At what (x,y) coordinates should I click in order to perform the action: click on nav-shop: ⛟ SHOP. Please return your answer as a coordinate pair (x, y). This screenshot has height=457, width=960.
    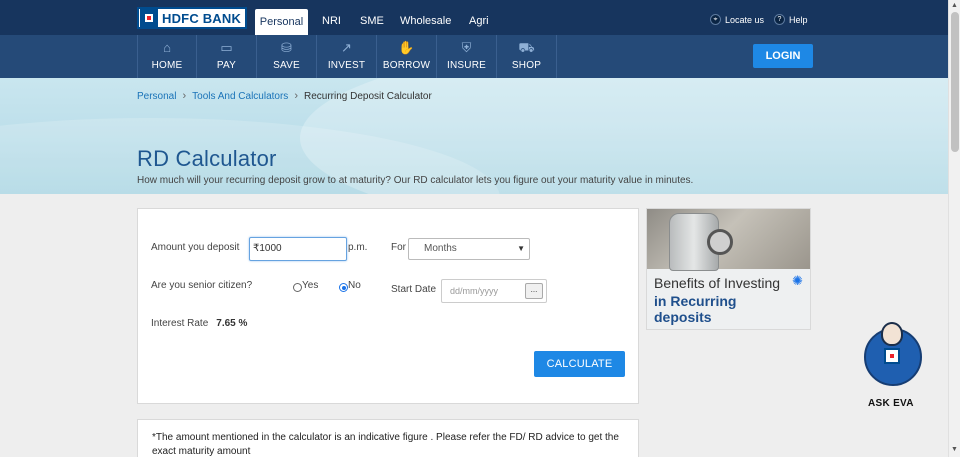
    Looking at the image, I should click on (527, 56).